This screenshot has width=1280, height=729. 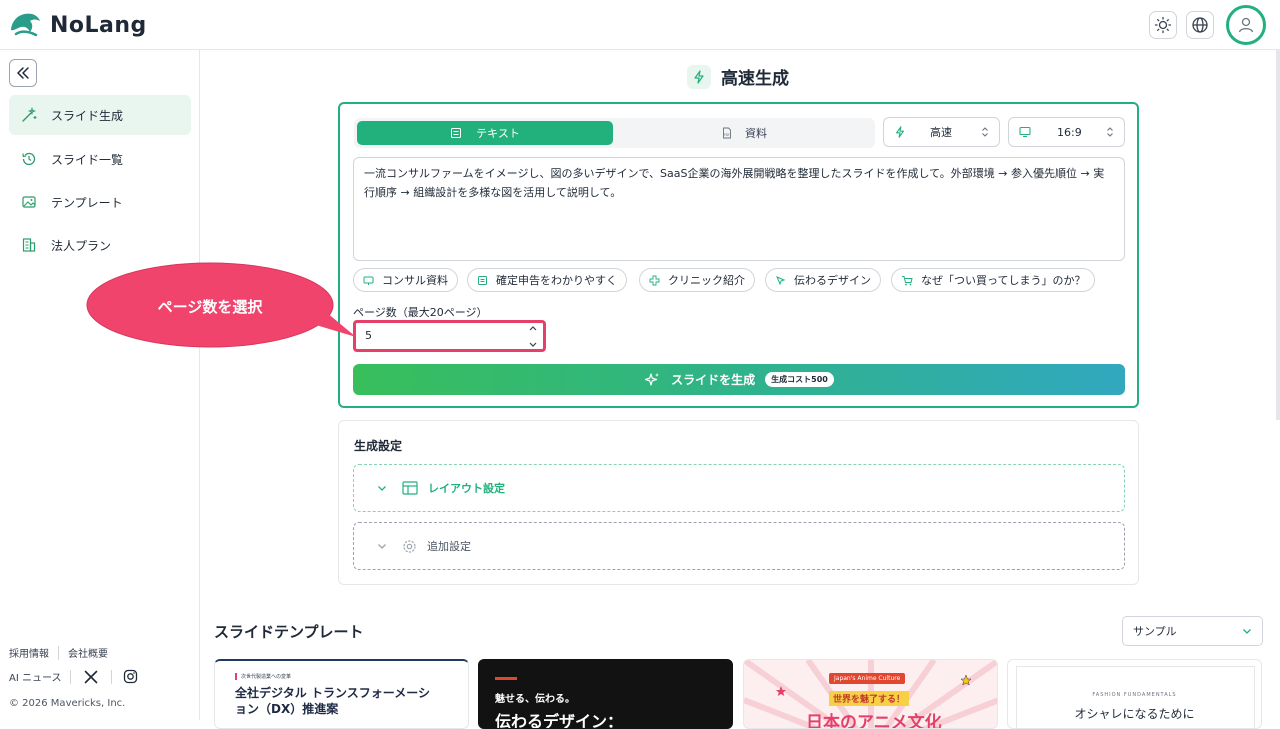 I want to click on template-tag: Japan's Anime Culture, so click(x=867, y=678).